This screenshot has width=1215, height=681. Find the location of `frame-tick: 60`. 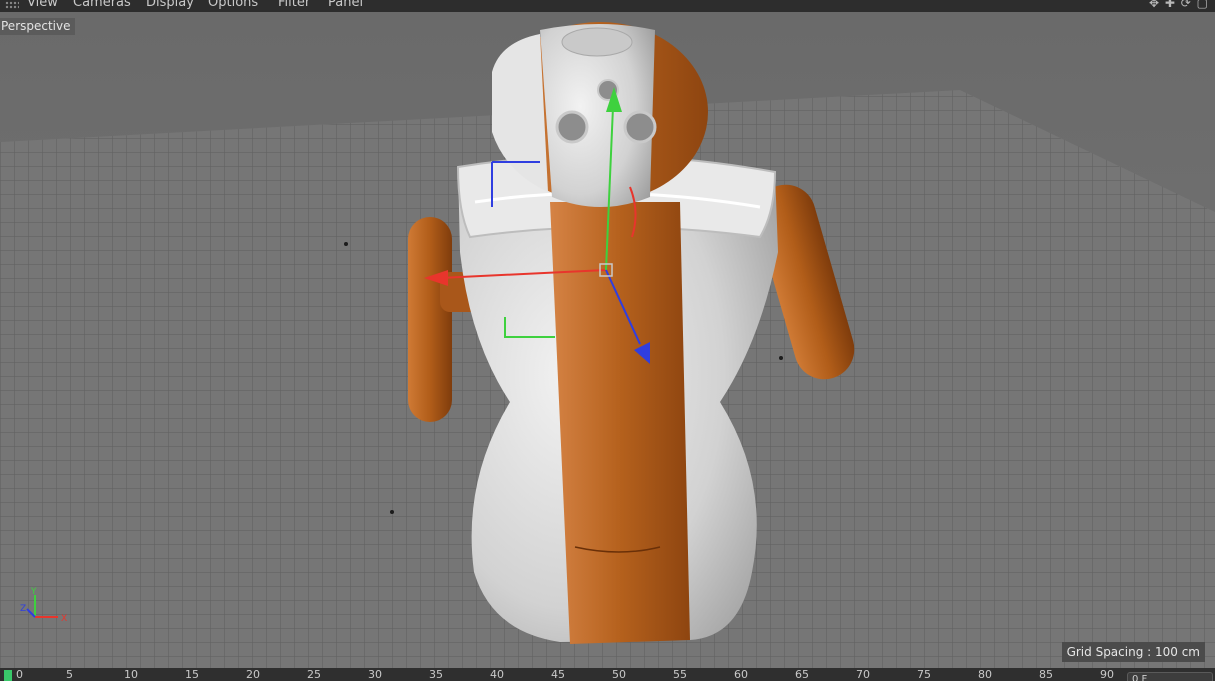

frame-tick: 60 is located at coordinates (741, 674).